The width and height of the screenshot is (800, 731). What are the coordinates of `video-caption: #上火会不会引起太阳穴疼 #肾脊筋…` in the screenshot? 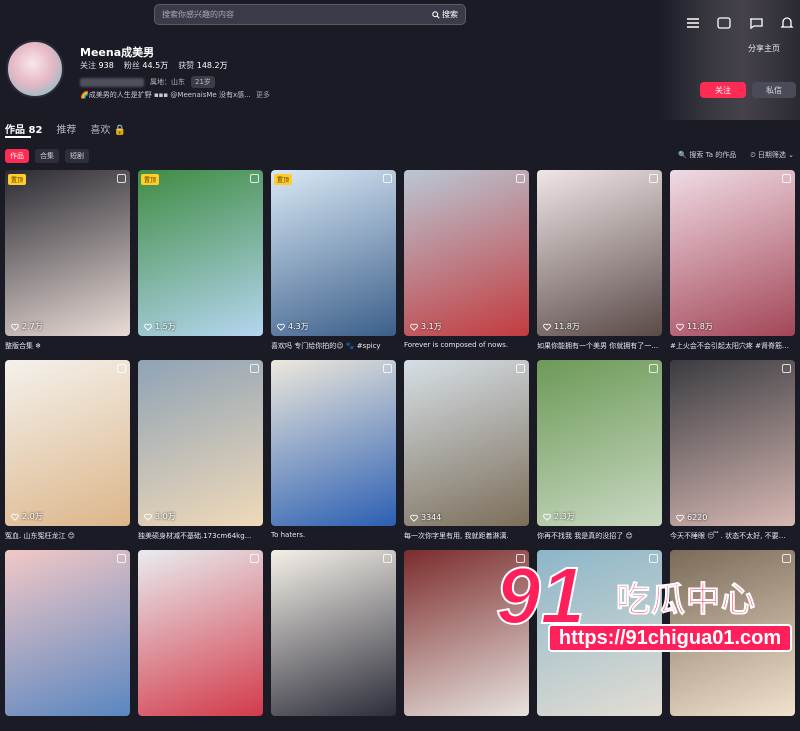 It's located at (732, 346).